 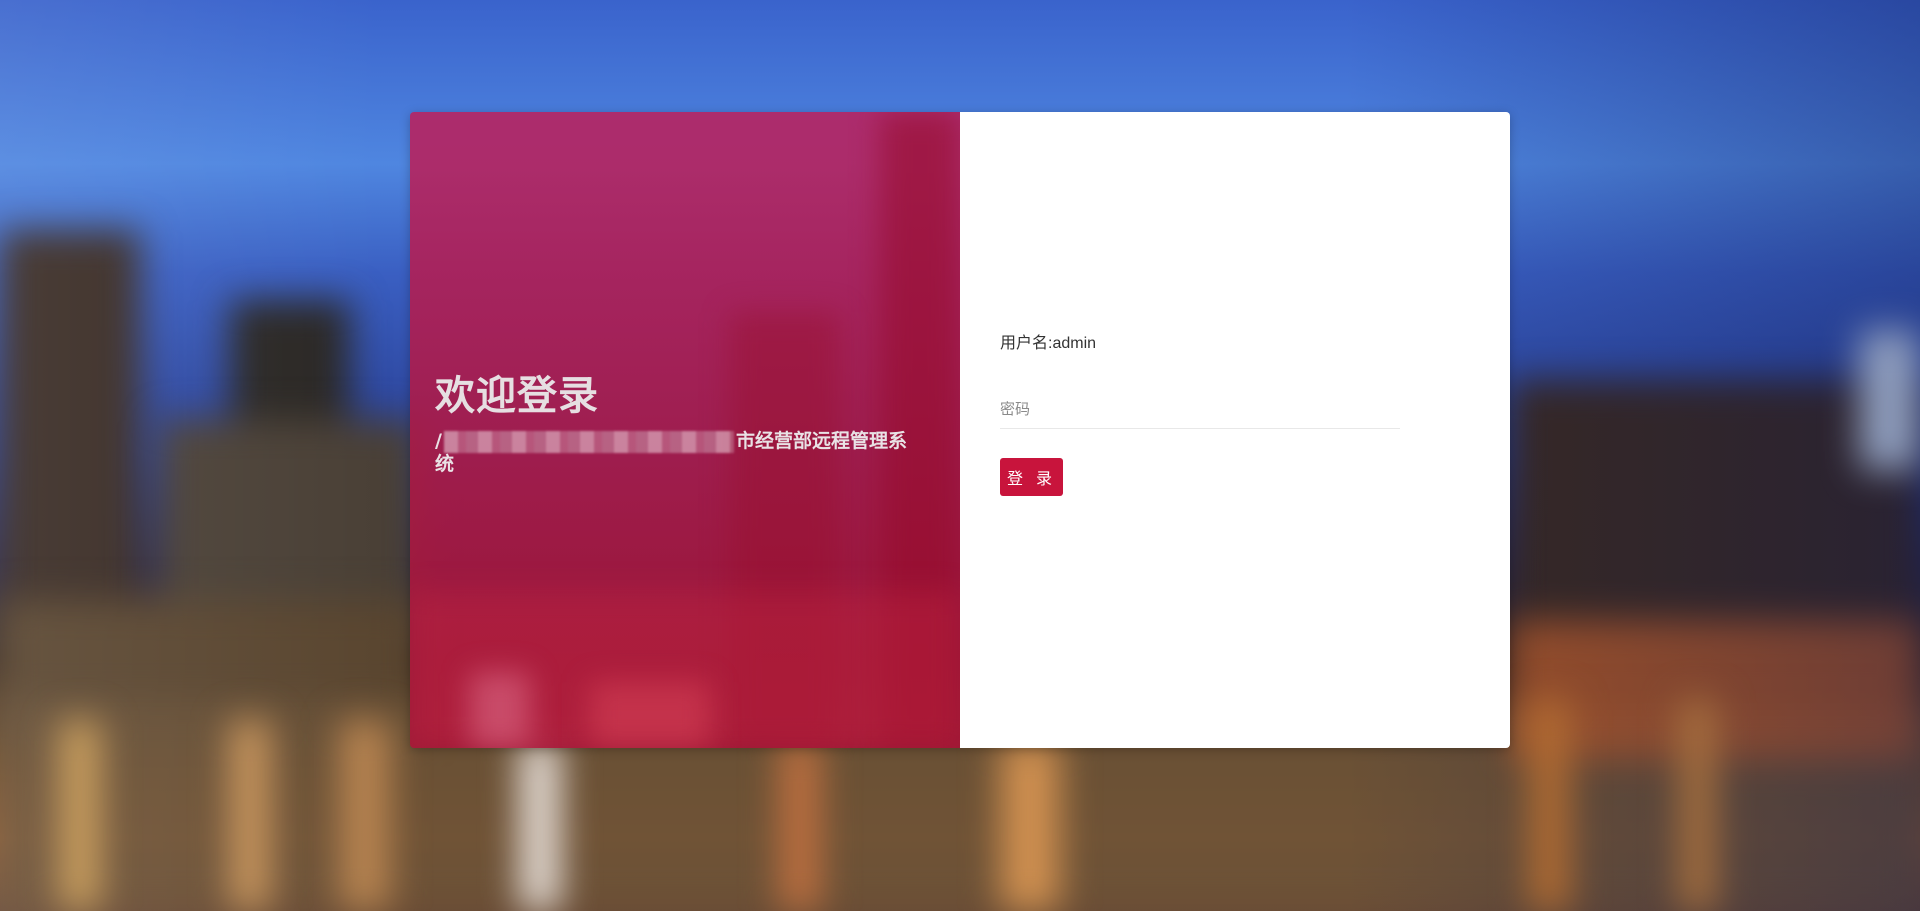 What do you see at coordinates (517, 396) in the screenshot?
I see `welcome-title: 欢迎登录` at bounding box center [517, 396].